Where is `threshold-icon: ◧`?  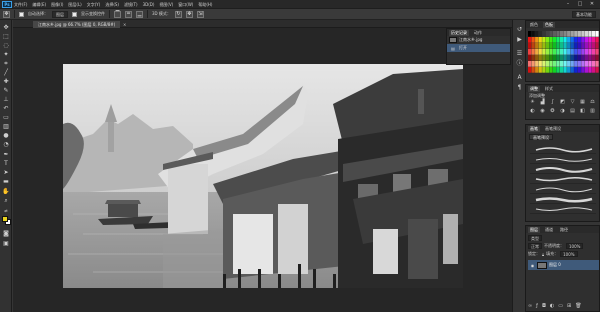
threshold-icon: ◧ is located at coordinates (582, 111).